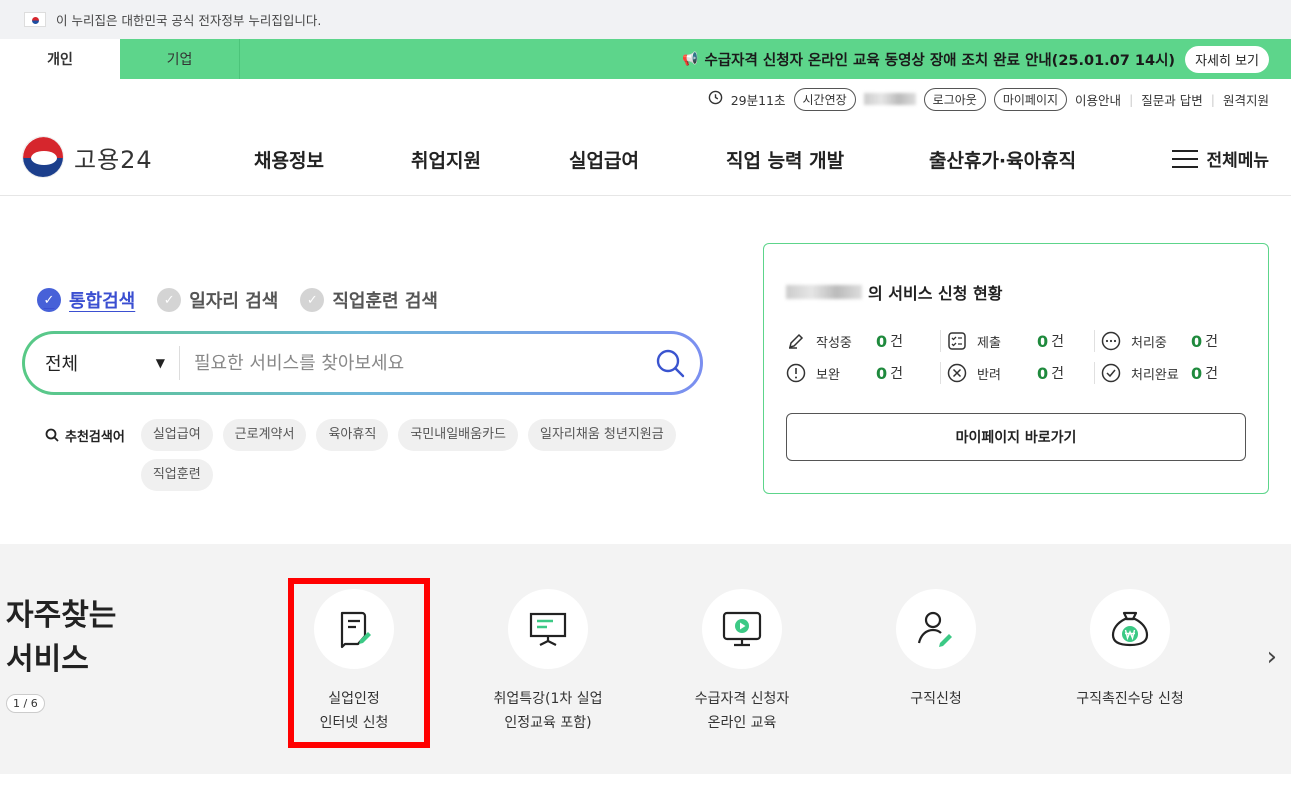 The height and width of the screenshot is (800, 1291). What do you see at coordinates (1227, 59) in the screenshot?
I see `notice-detail-button: 자세히 보기` at bounding box center [1227, 59].